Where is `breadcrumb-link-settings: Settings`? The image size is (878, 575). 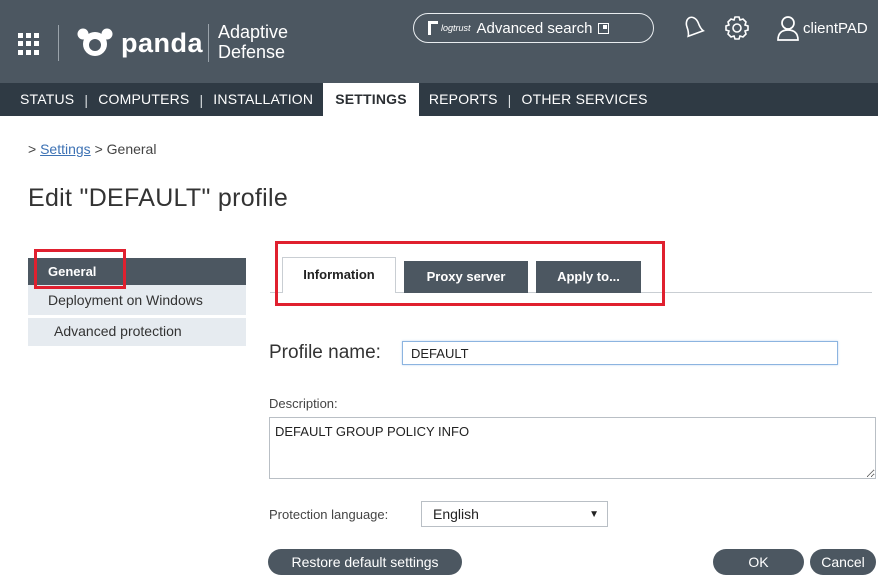 breadcrumb-link-settings: Settings is located at coordinates (65, 149).